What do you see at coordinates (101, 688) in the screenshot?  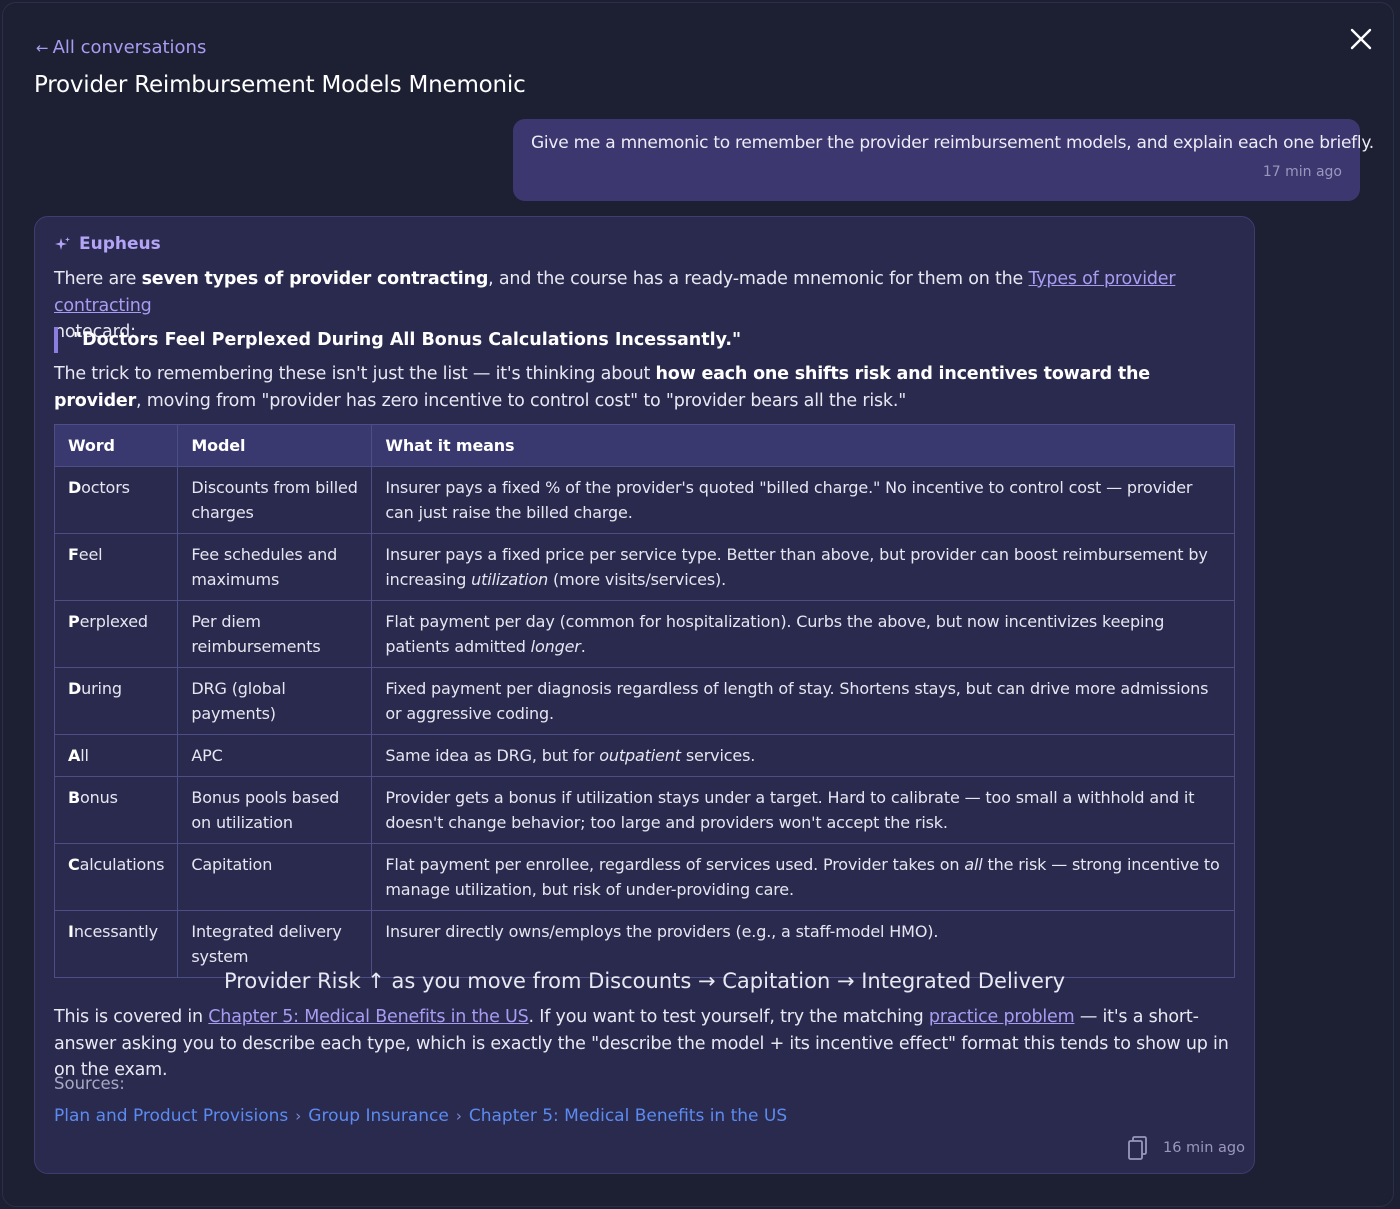 I see `word-rest: uring` at bounding box center [101, 688].